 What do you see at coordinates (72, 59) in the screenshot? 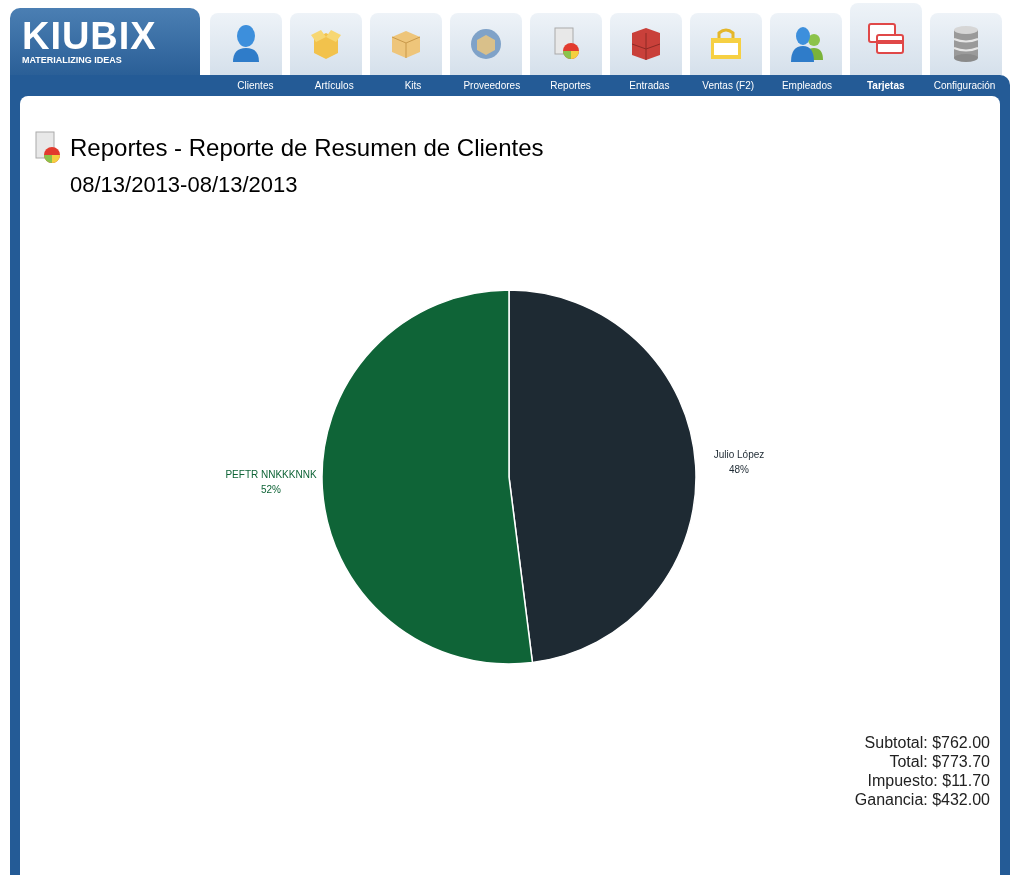
I see `logo-tagline: MATERIALIZING IDEAS` at bounding box center [72, 59].